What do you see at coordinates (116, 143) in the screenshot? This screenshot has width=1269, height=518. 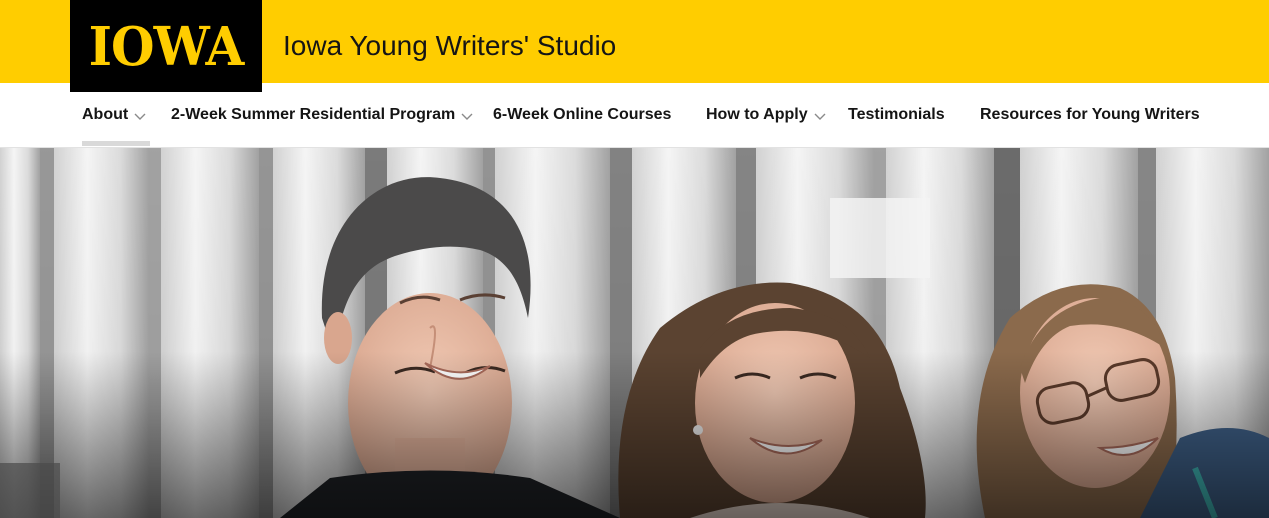 I see `active-nav-indicator` at bounding box center [116, 143].